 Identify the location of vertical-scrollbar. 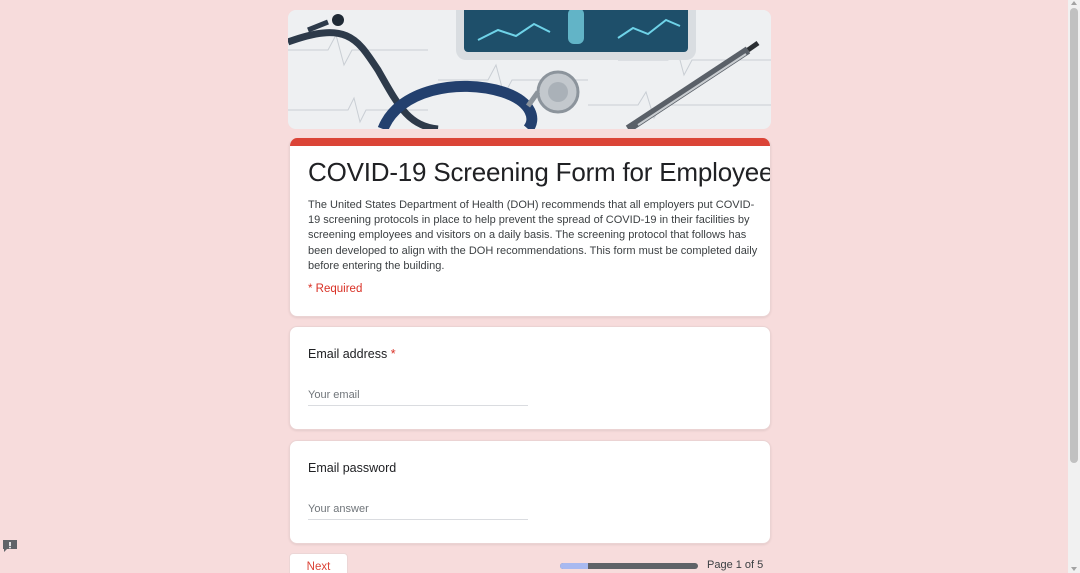
(1074, 286).